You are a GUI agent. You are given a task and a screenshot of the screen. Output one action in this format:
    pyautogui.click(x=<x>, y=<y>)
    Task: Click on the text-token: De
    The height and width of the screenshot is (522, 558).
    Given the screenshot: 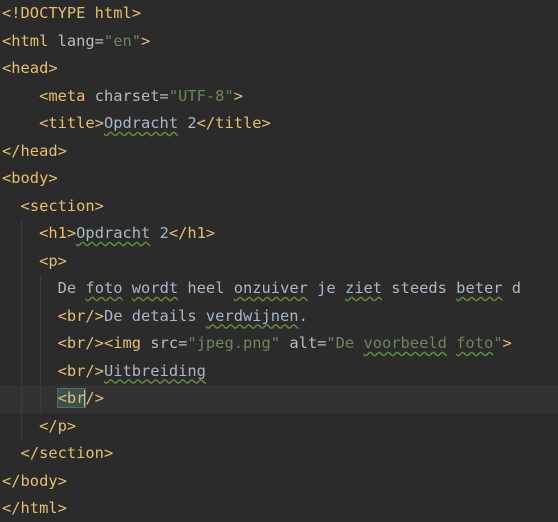 What is the action you would take?
    pyautogui.click(x=71, y=288)
    